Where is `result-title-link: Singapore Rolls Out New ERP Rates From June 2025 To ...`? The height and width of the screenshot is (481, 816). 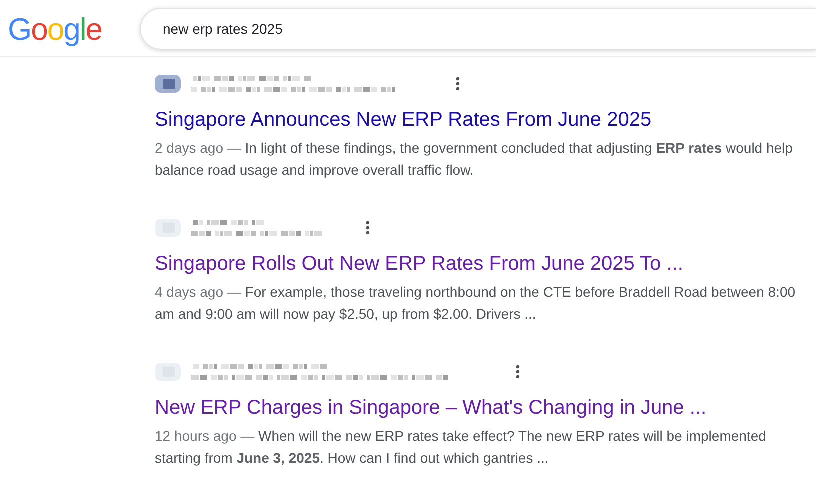
result-title-link: Singapore Rolls Out New ERP Rates From June 2025 To ... is located at coordinates (419, 264).